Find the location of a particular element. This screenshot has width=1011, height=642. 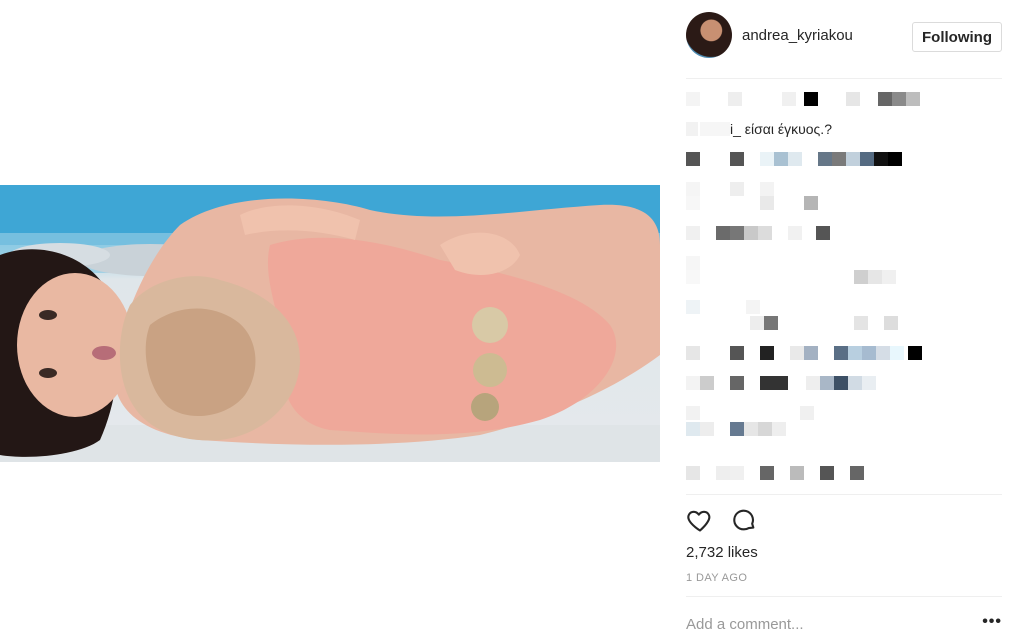

post-header: andrea_kyriakou Following is located at coordinates (844, 35).